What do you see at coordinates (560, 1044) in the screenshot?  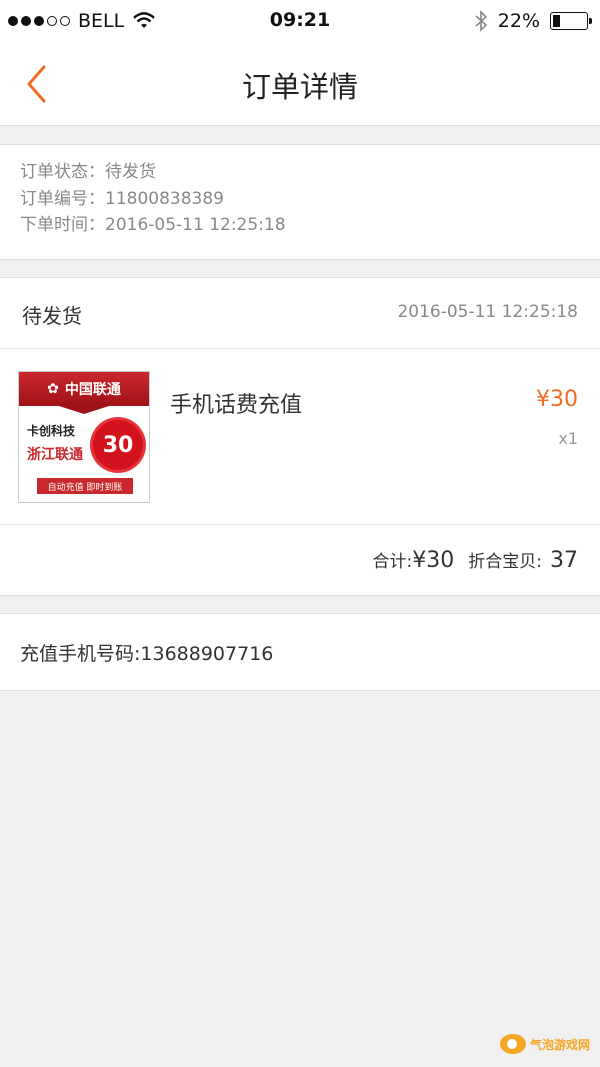 I see `watermark-text: 气泡游戏网` at bounding box center [560, 1044].